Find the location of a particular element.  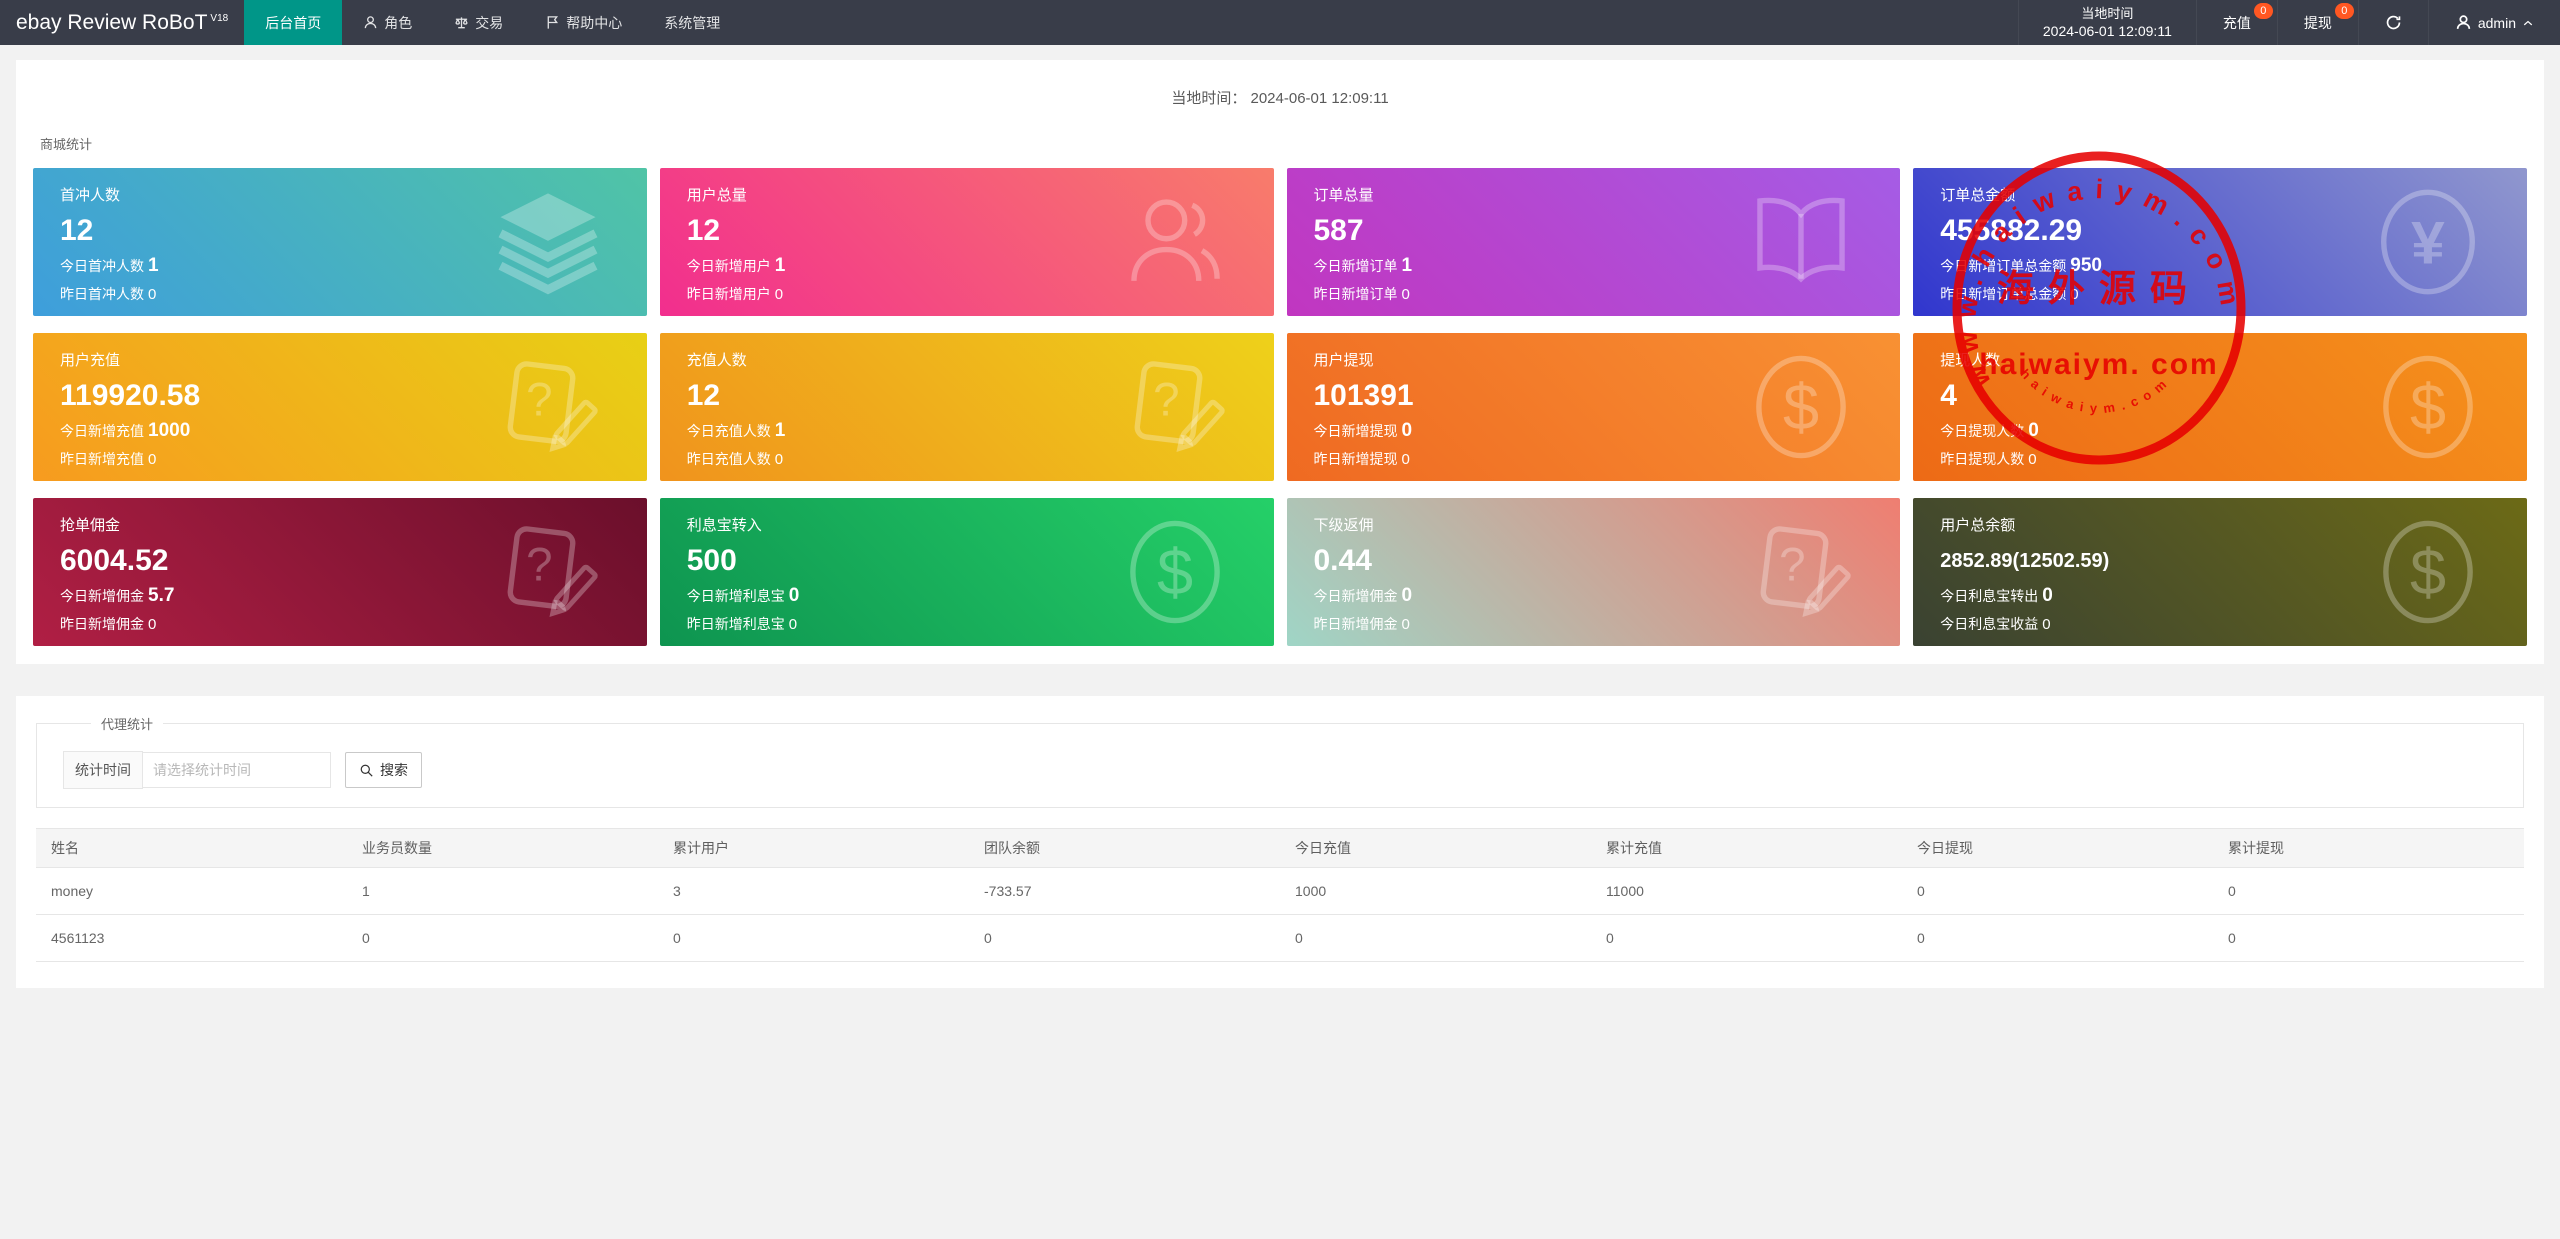

stat-card-first-recharge-users: 首冲人数 12 今日首冲人数 1 昨日首冲人数 0 is located at coordinates (340, 242).